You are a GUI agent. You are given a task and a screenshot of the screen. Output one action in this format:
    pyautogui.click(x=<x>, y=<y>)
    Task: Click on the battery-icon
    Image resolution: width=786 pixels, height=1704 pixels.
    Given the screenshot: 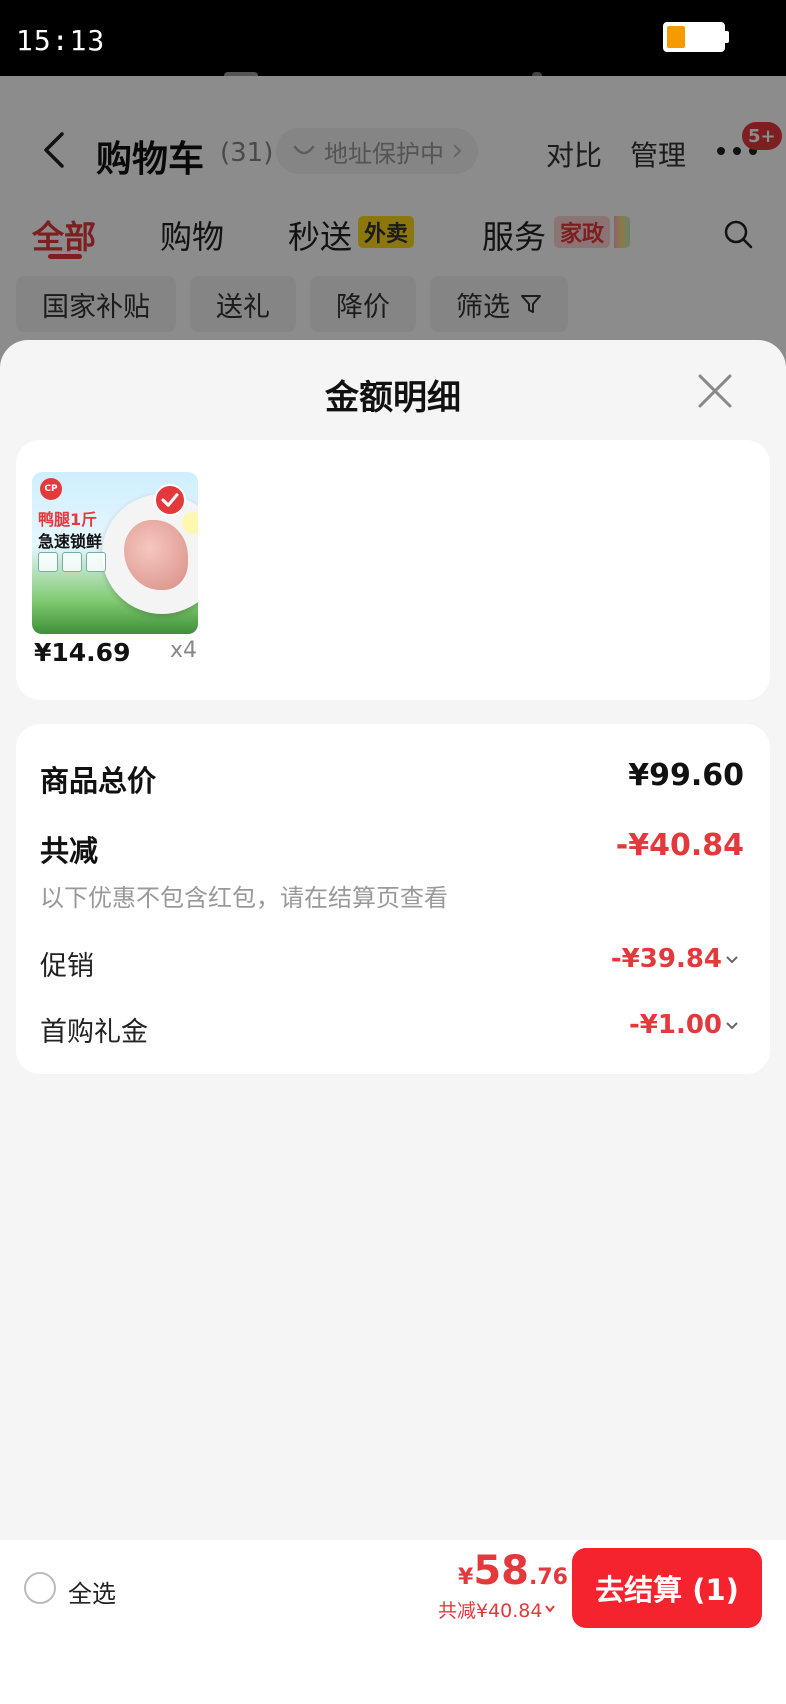 What is the action you would take?
    pyautogui.click(x=694, y=37)
    